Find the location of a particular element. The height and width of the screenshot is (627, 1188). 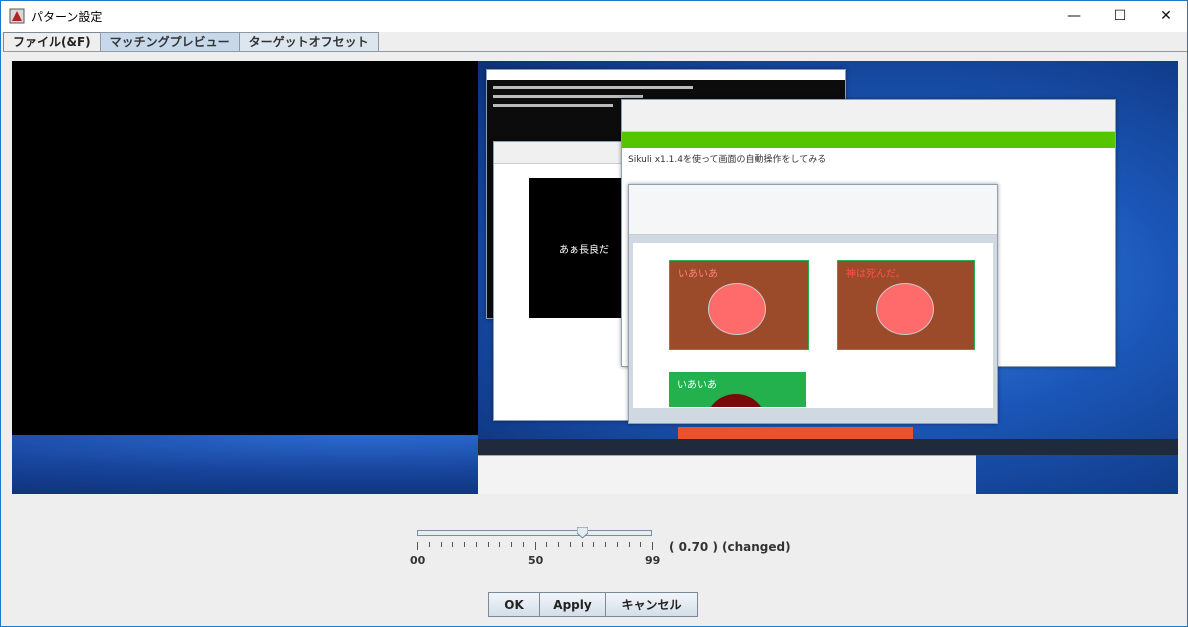

tab-strip: ファイル(&F) マッチングプレビュー ターゲットオフセット is located at coordinates (191, 42).